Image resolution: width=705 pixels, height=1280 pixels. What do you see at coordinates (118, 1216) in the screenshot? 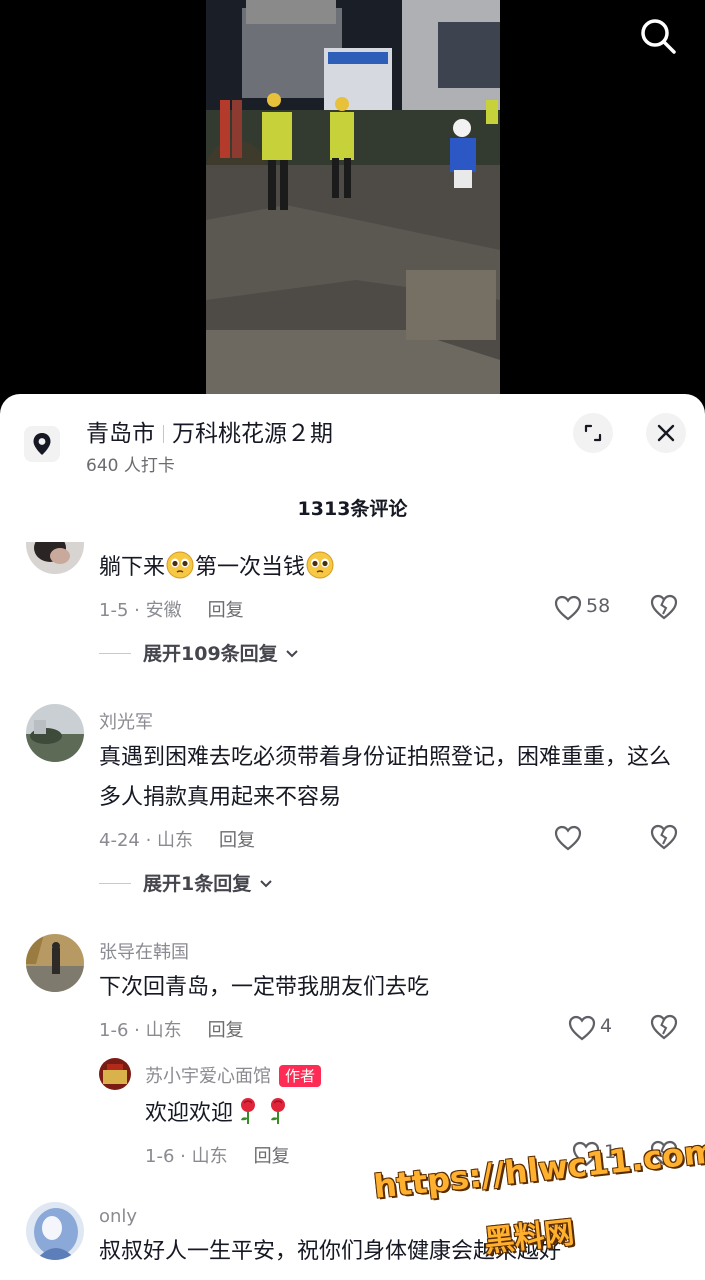
I see `comment-username: only` at bounding box center [118, 1216].